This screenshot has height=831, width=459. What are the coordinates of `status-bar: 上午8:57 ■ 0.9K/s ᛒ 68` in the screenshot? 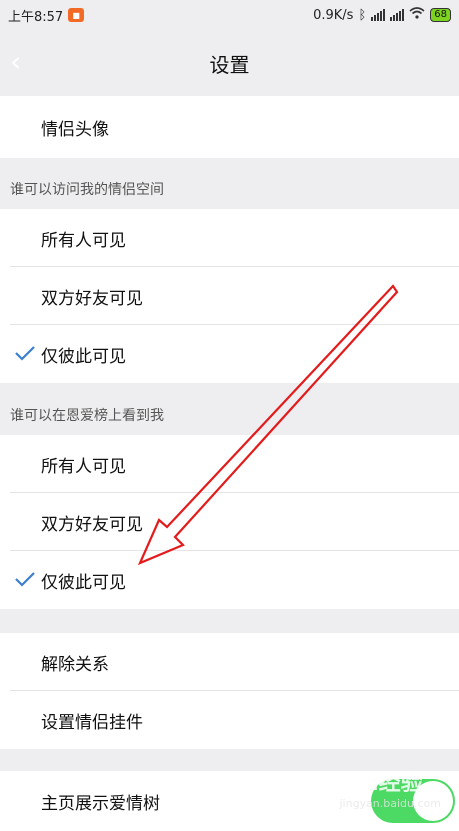 It's located at (229, 15).